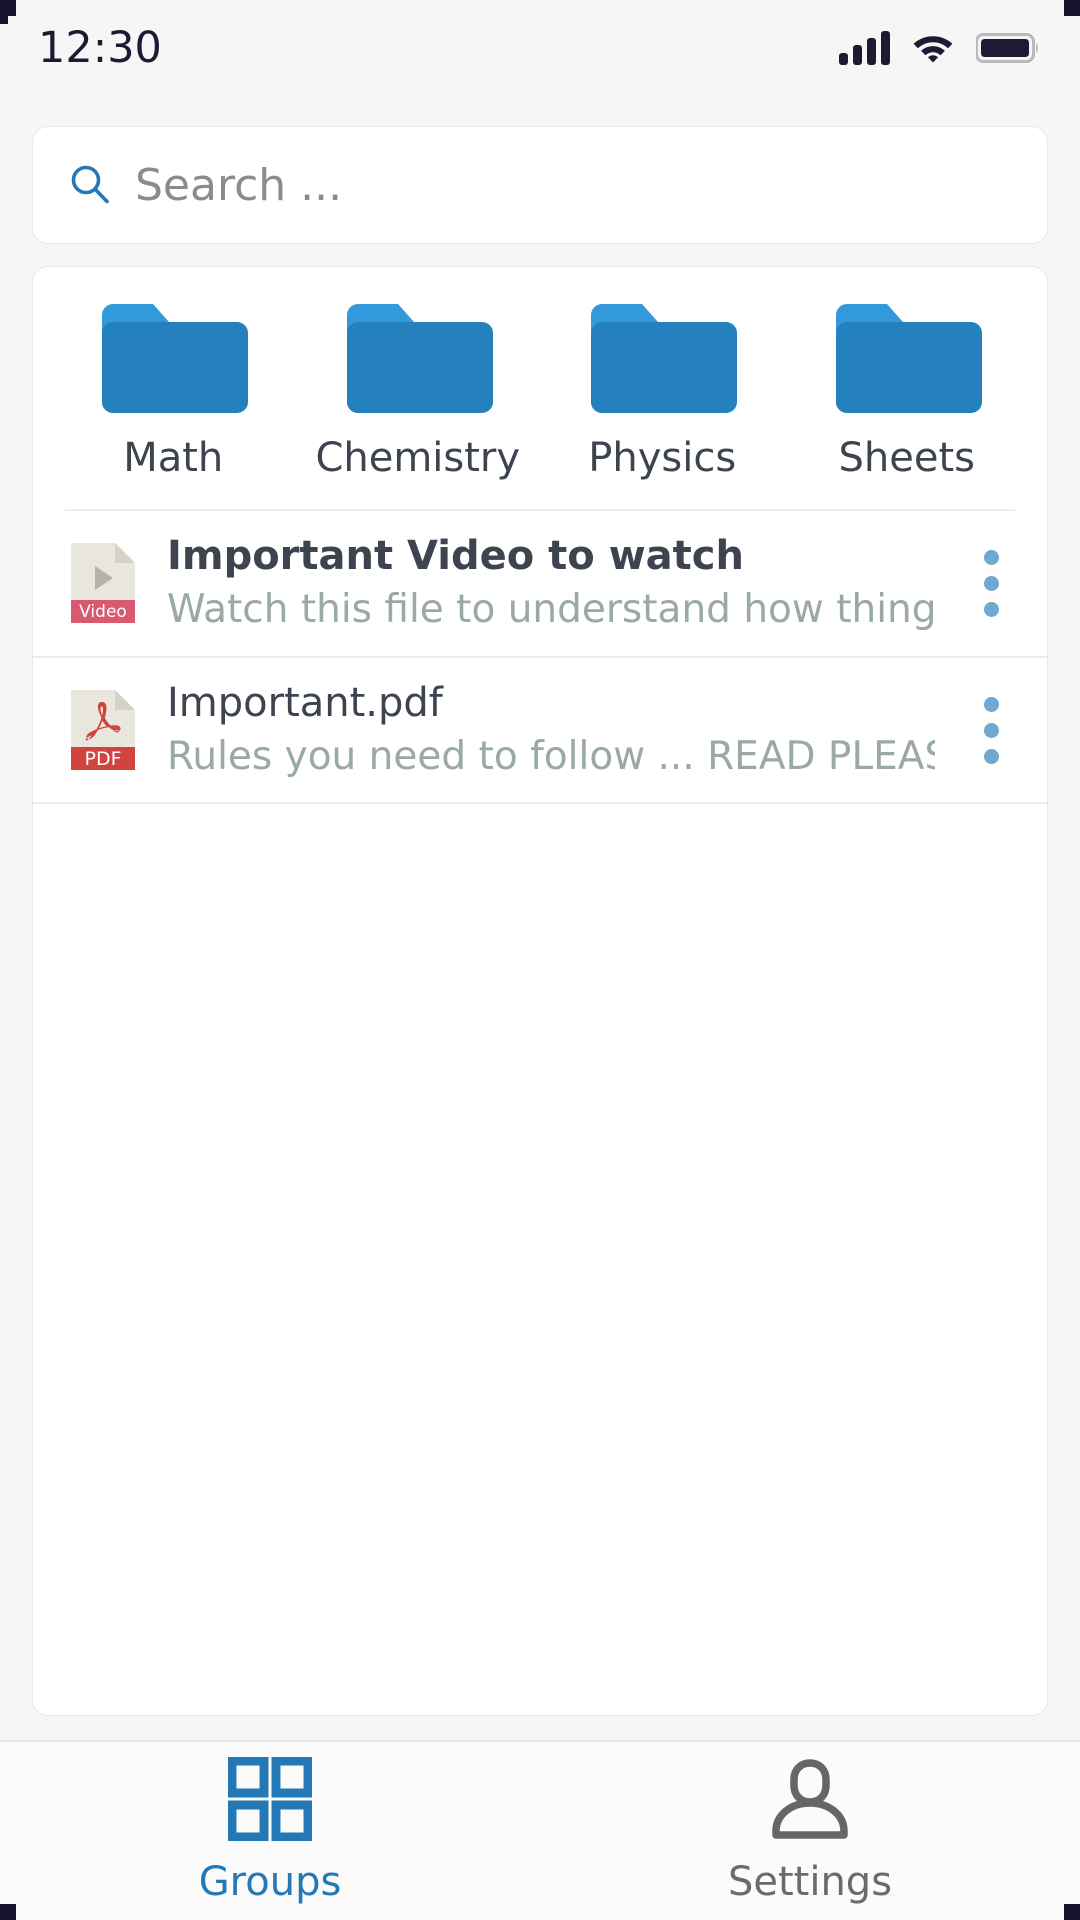  Describe the element at coordinates (551, 756) in the screenshot. I see `file-subtitle: Rules you need to follow ... READ PLEASE` at that location.